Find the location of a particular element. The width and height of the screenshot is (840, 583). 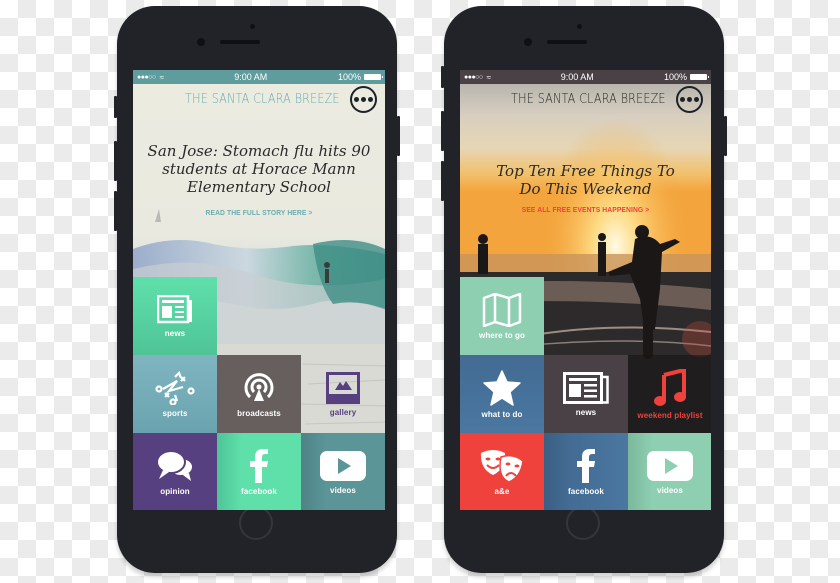

tile-sports: sports is located at coordinates (175, 394).